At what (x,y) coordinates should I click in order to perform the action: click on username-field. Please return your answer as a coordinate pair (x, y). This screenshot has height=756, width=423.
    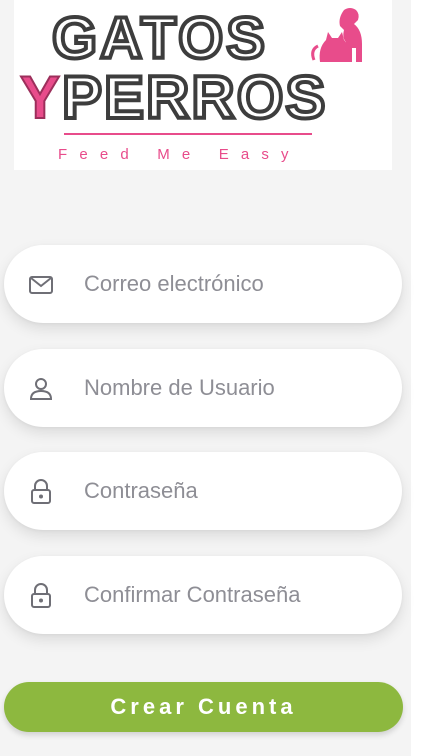
    Looking at the image, I should click on (203, 388).